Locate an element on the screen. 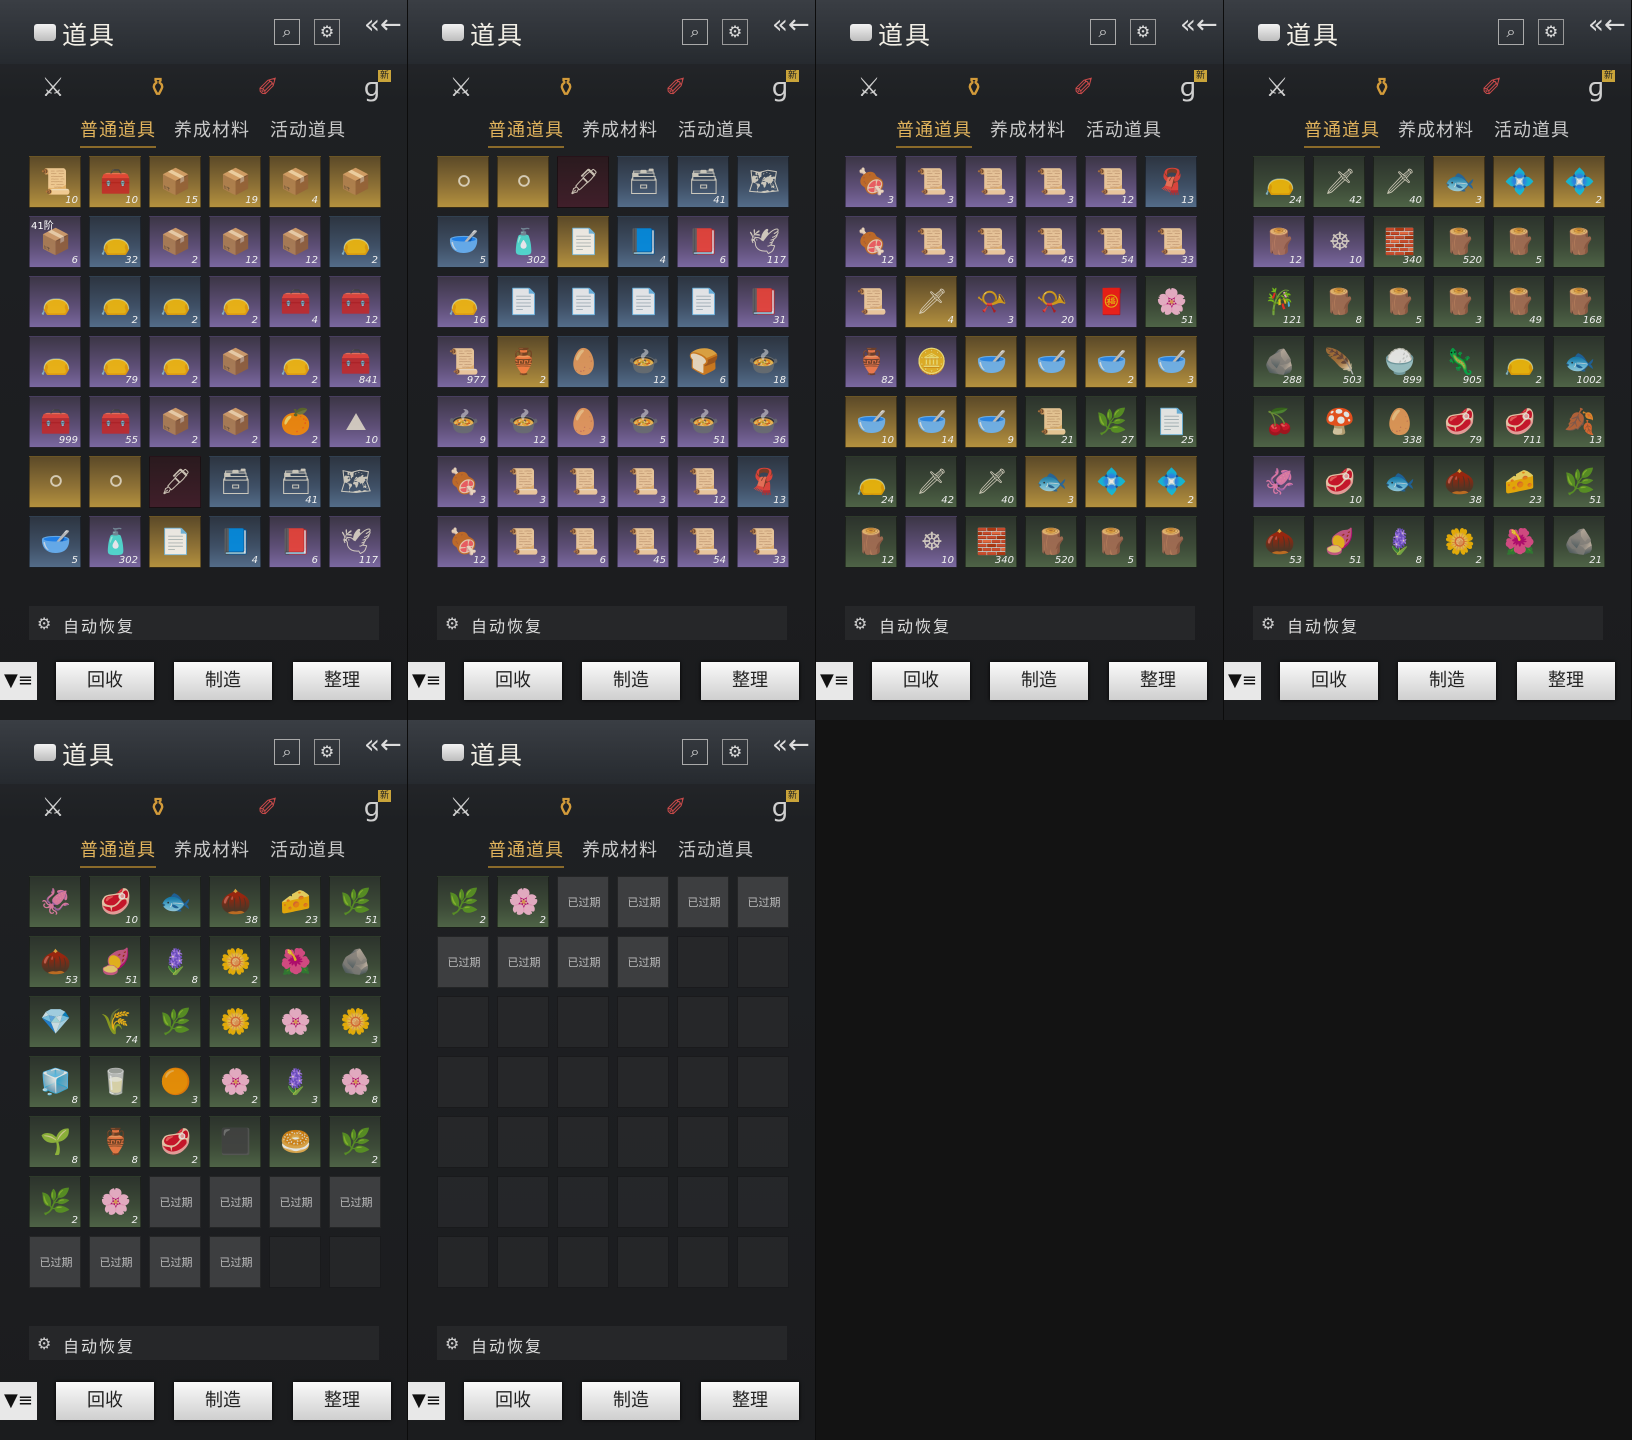 Image resolution: width=1632 pixels, height=1440 pixels. item-slot: 🌸 is located at coordinates (295, 1022).